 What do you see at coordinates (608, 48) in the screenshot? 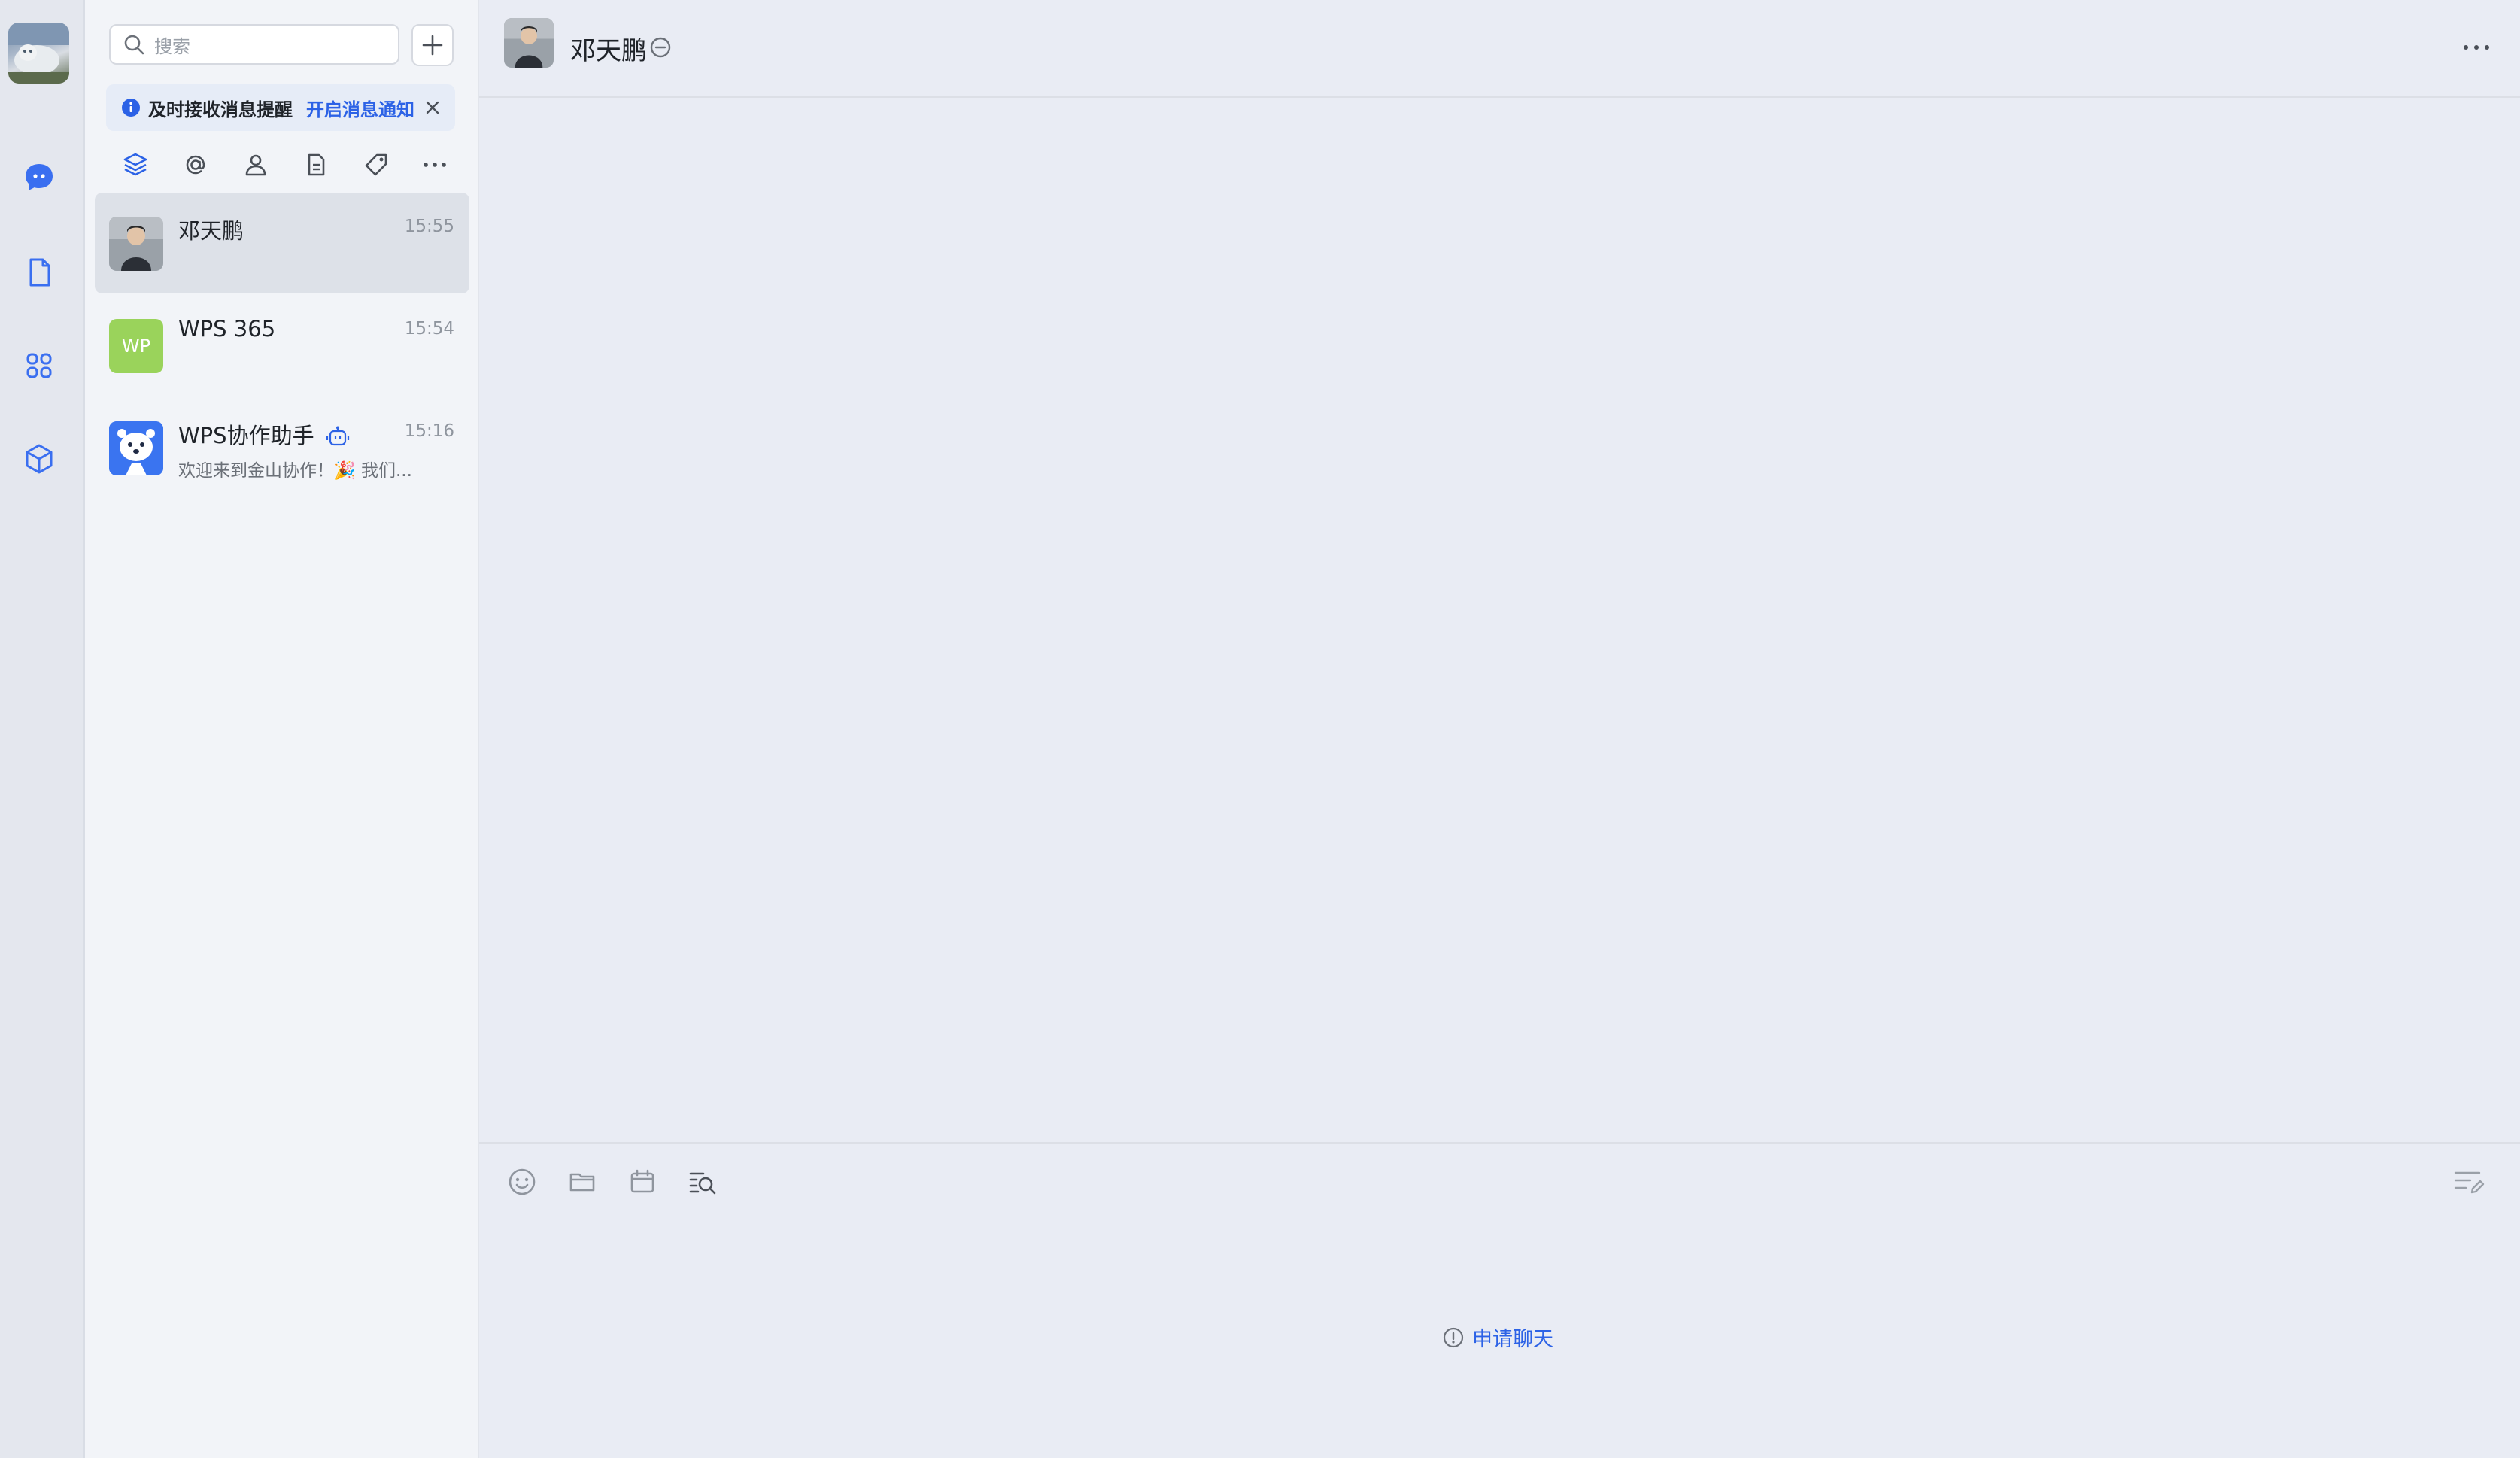
I see `chat-title: 邓天鹏` at bounding box center [608, 48].